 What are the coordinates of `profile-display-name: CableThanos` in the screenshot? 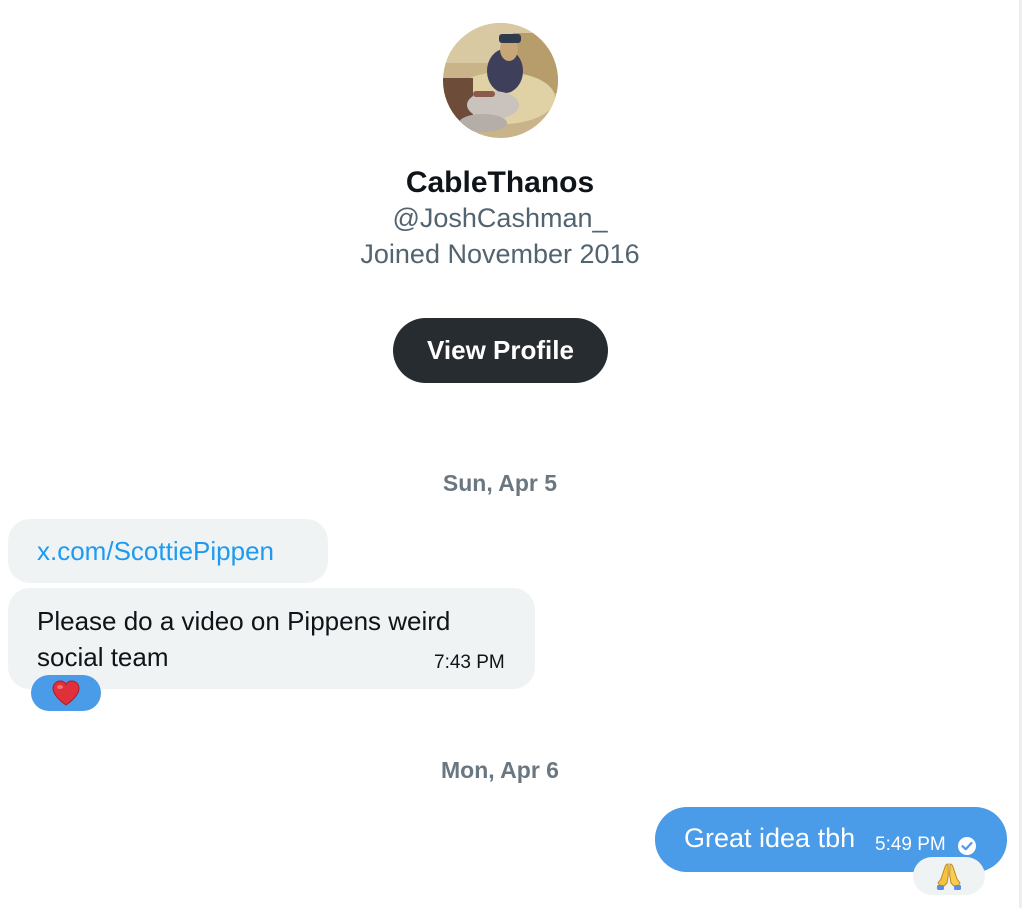 It's located at (500, 182).